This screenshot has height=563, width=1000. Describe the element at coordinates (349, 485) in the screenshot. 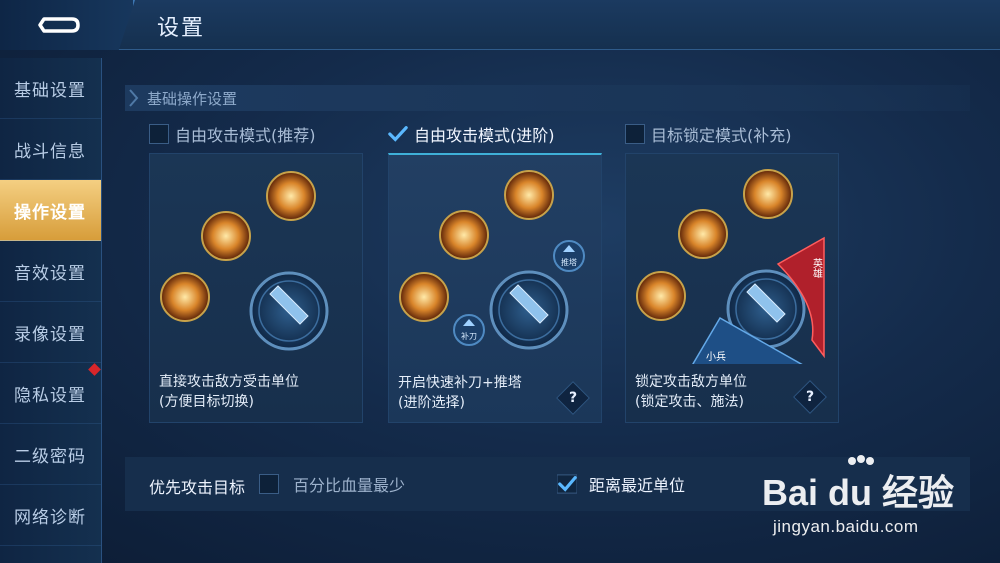

I see `option-label: 百分比血量最少` at that location.